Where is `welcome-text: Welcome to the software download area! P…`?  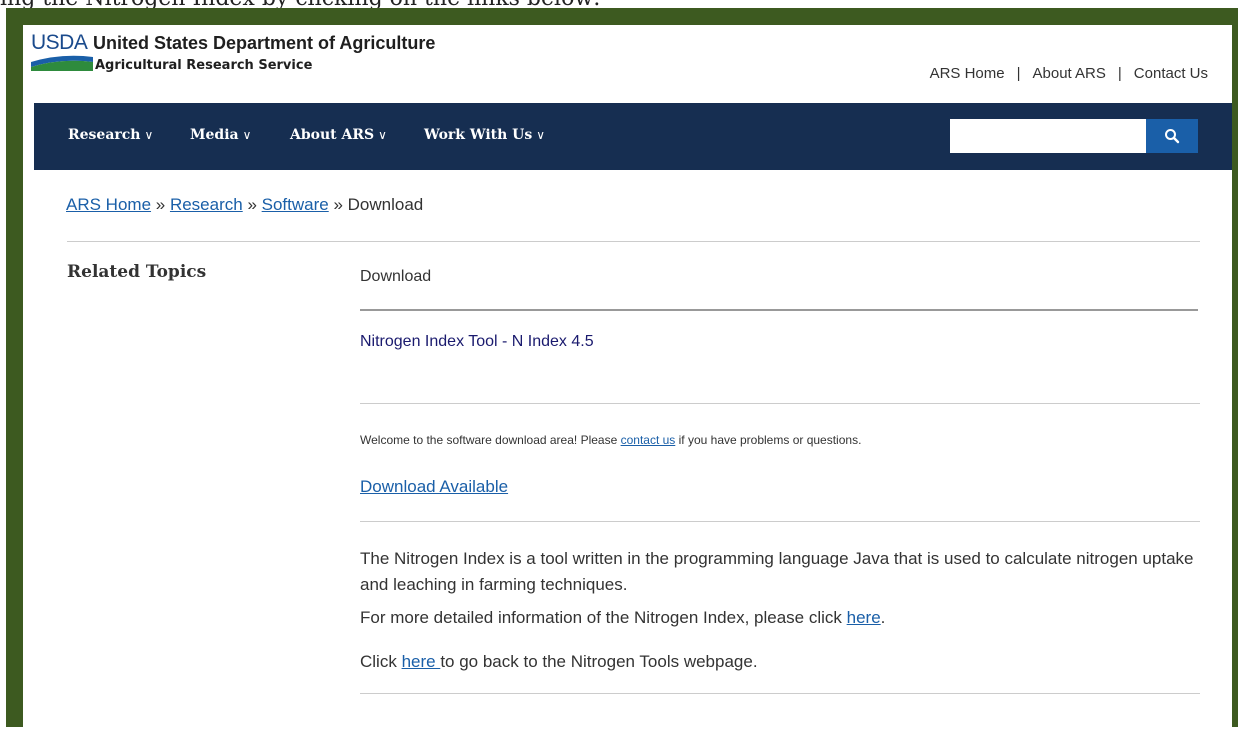 welcome-text: Welcome to the software download area! P… is located at coordinates (610, 440).